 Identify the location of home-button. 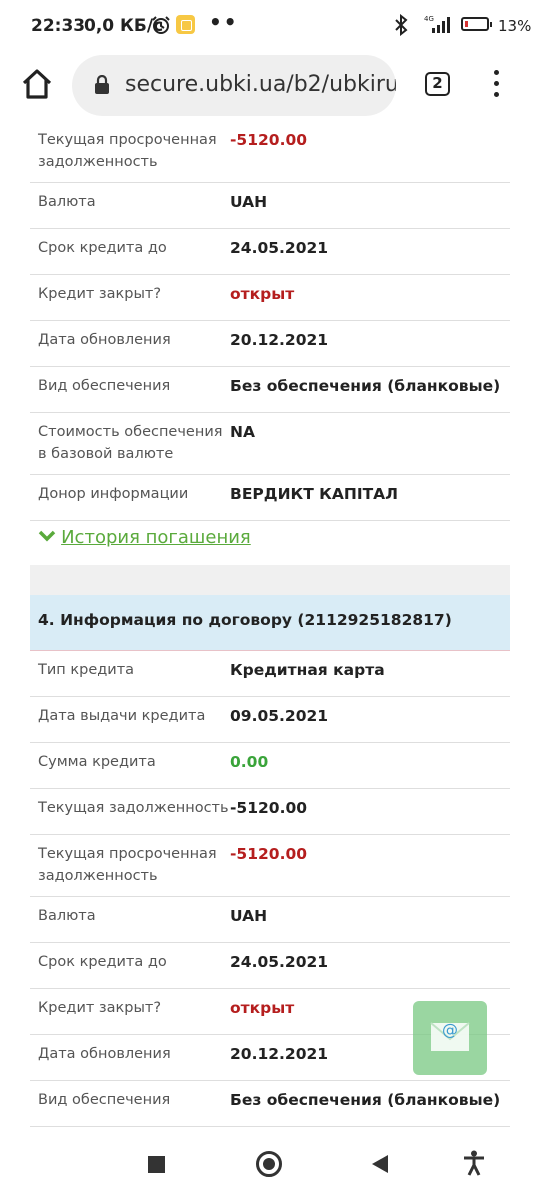
(37, 84).